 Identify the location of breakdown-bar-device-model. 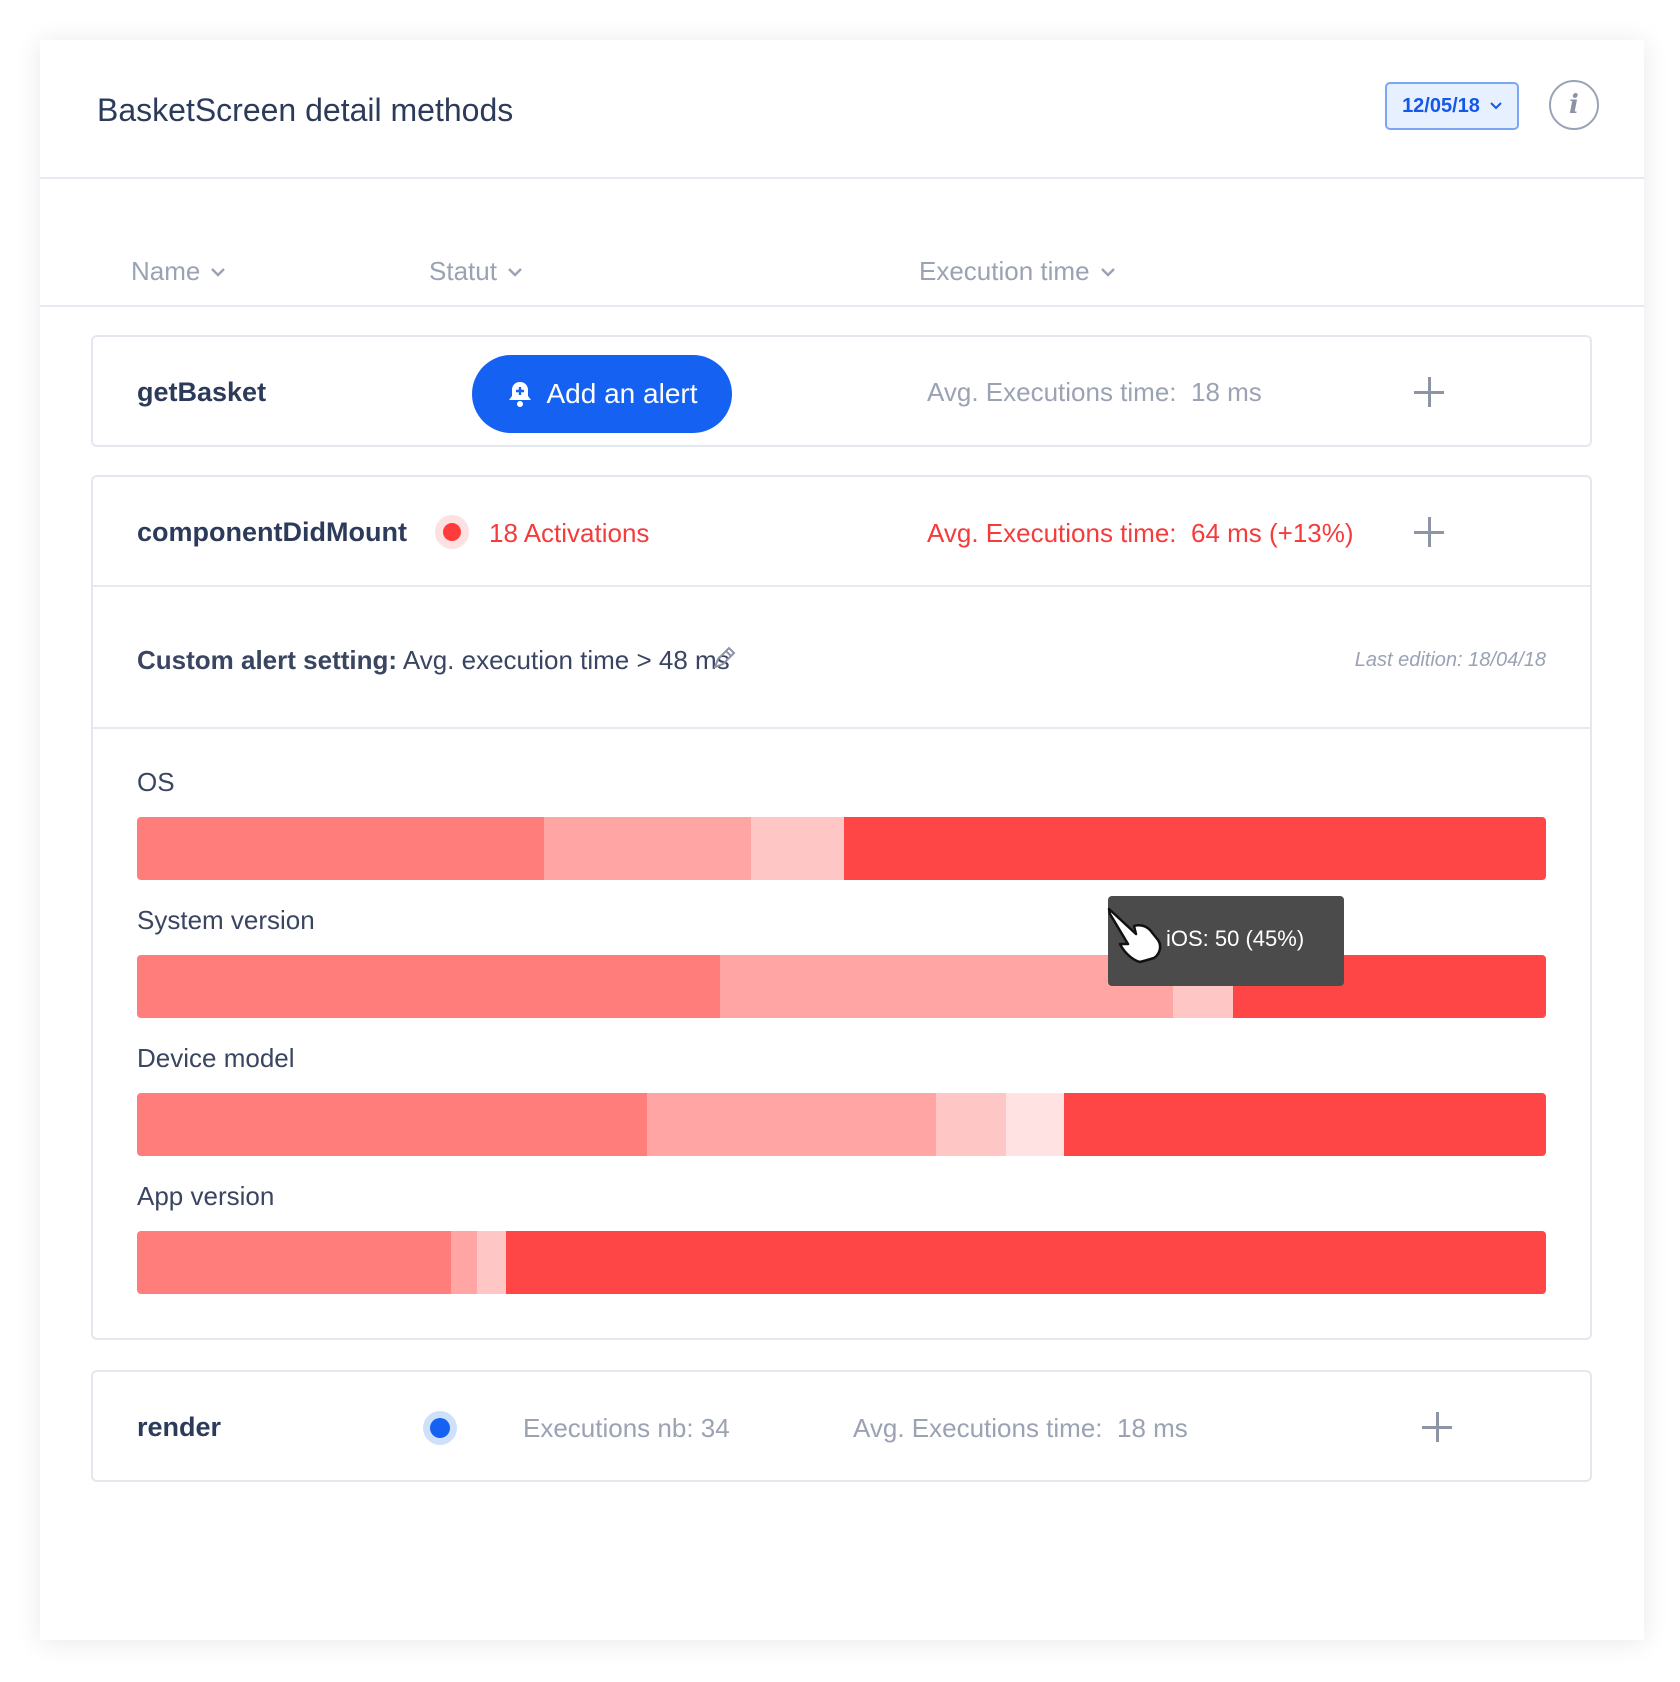
(841, 1124).